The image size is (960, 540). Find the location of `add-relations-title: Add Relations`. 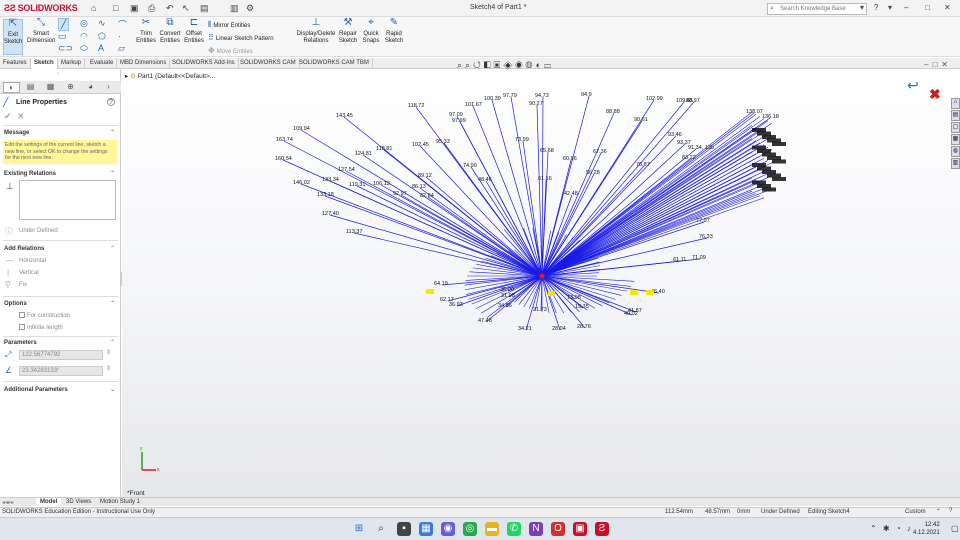

add-relations-title: Add Relations is located at coordinates (24, 249).